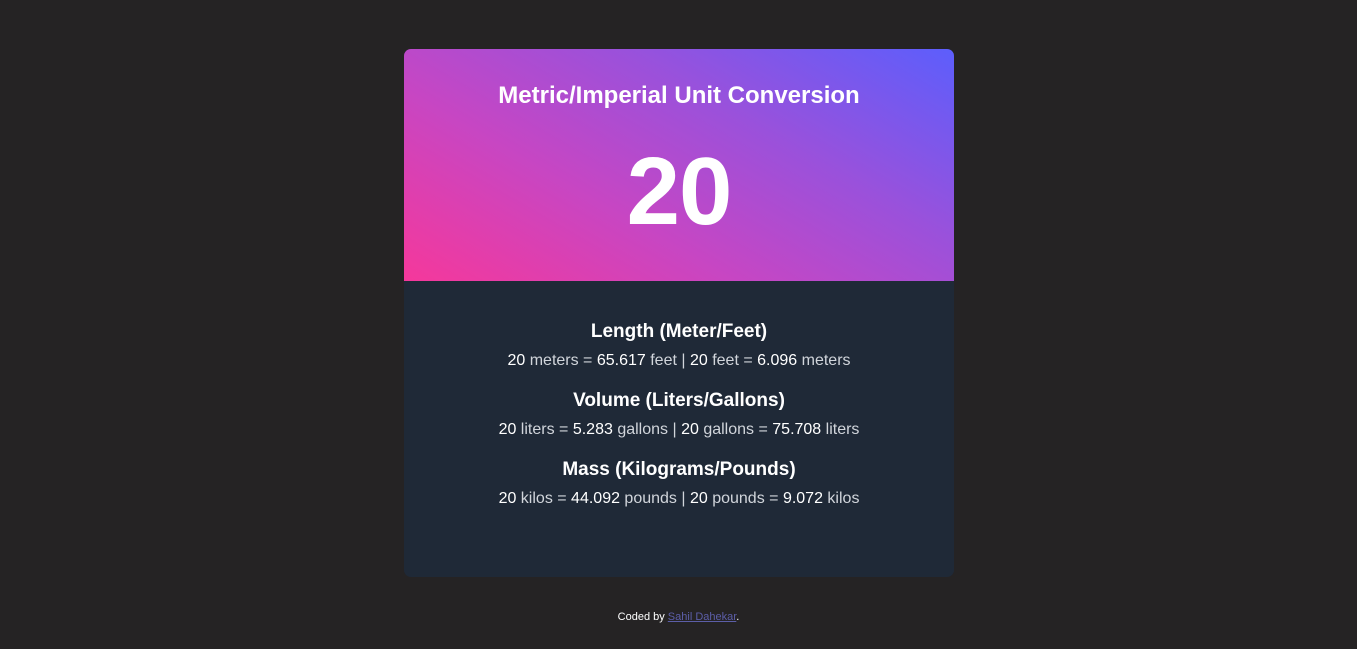 This screenshot has height=649, width=1357. What do you see at coordinates (642, 617) in the screenshot?
I see `footer-prefix: Coded by` at bounding box center [642, 617].